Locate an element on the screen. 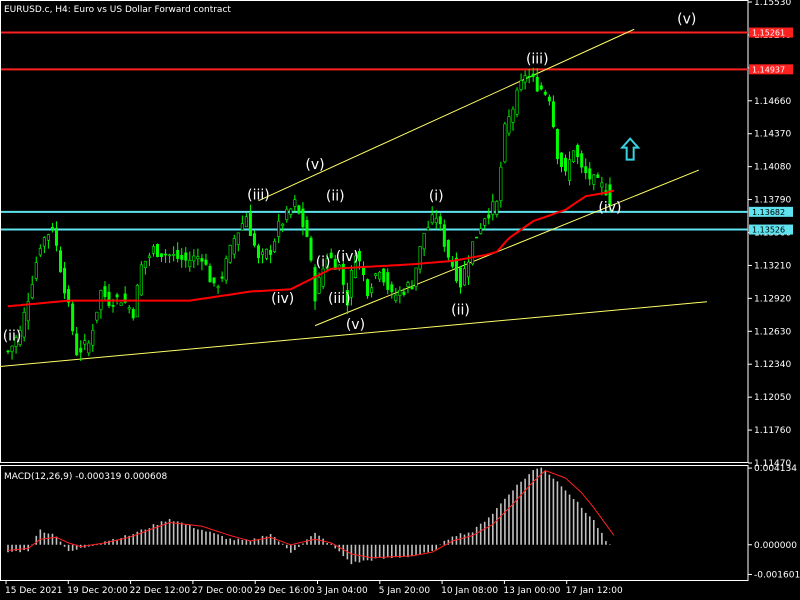 The height and width of the screenshot is (600, 800). resistance-badge-label: 1.15261 is located at coordinates (768, 33).